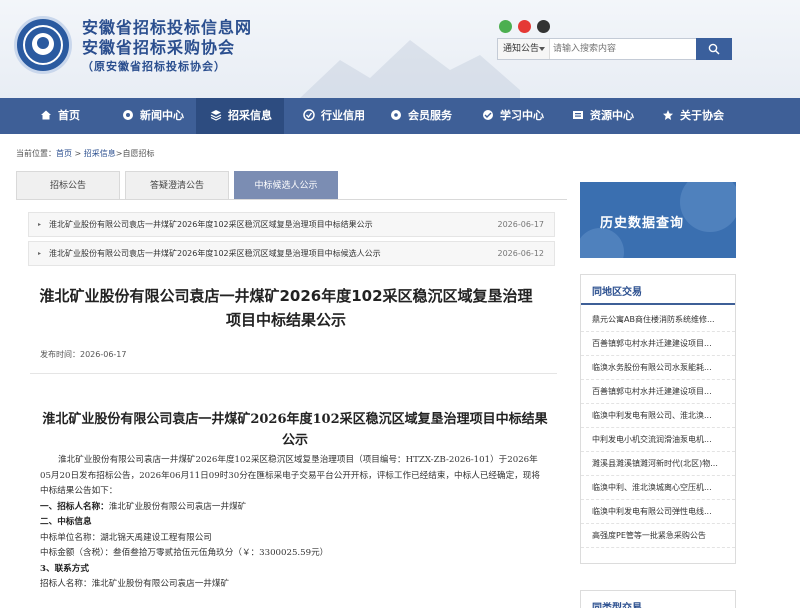 The width and height of the screenshot is (800, 608). Describe the element at coordinates (521, 224) in the screenshot. I see `list-item-date: 2026-06-17` at that location.